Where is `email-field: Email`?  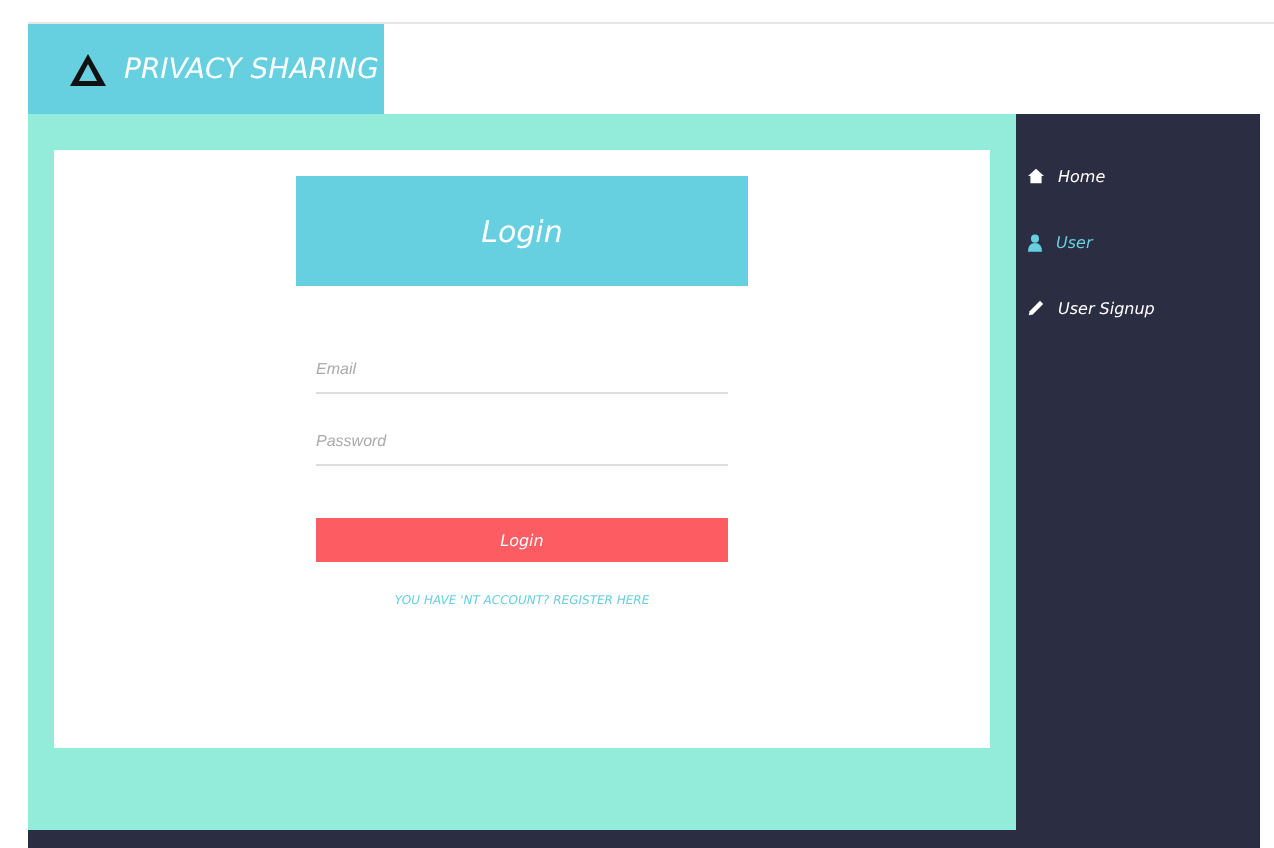
email-field: Email is located at coordinates (522, 370).